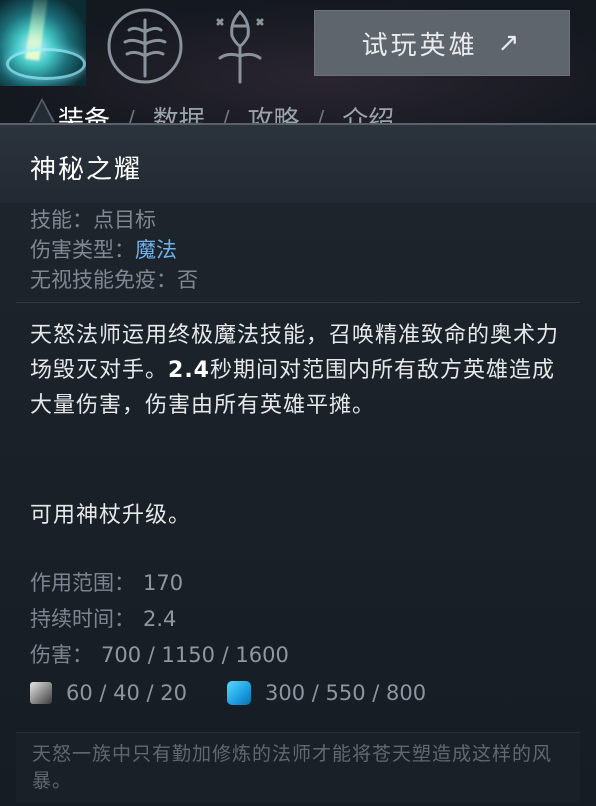 This screenshot has width=596, height=806. I want to click on cooldown-value: 60 / 40 / 20, so click(127, 693).